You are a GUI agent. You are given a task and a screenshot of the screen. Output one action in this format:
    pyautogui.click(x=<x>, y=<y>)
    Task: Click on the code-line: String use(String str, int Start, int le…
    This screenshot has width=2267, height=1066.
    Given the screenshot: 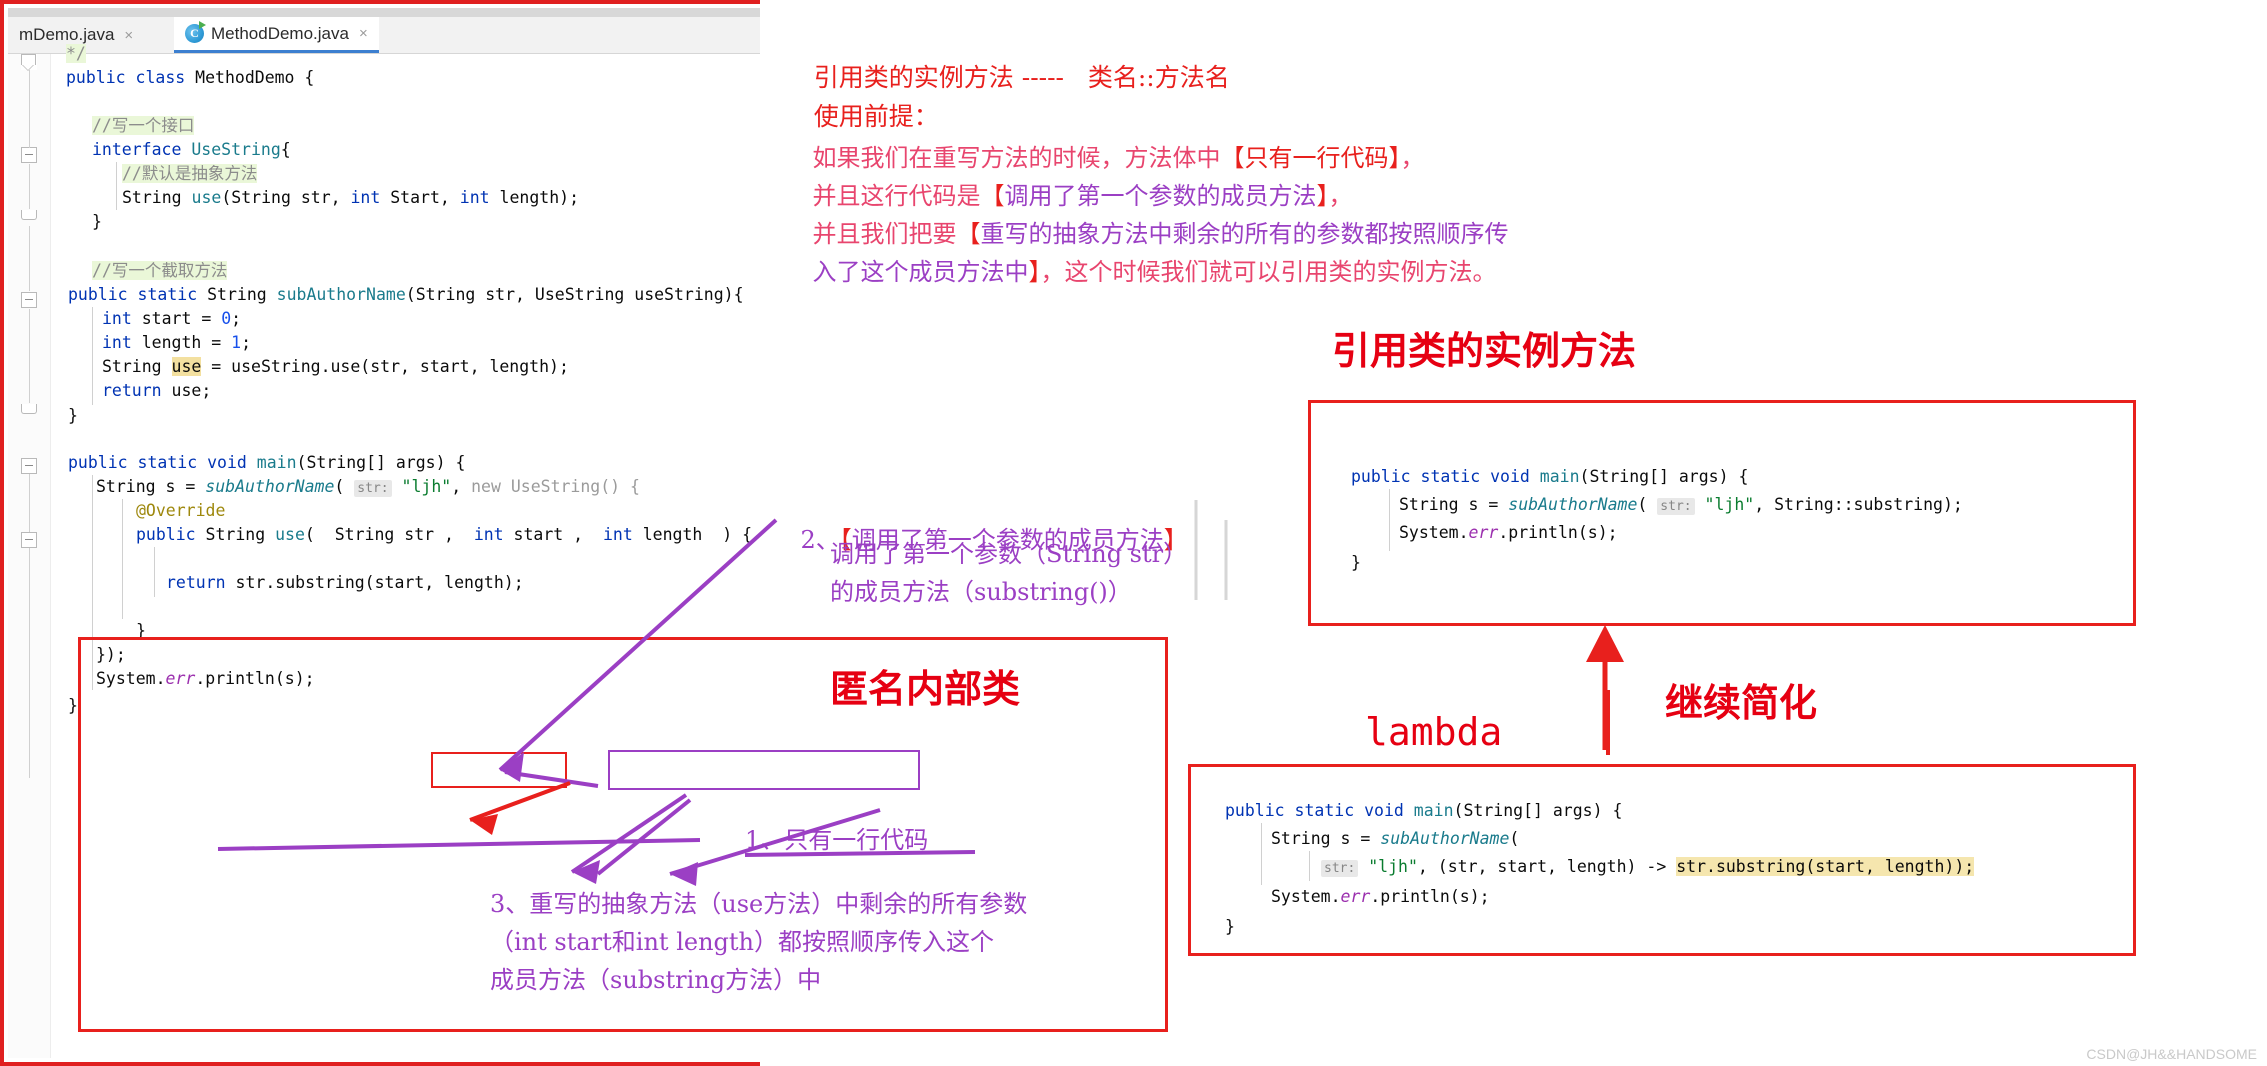 What is the action you would take?
    pyautogui.click(x=351, y=197)
    